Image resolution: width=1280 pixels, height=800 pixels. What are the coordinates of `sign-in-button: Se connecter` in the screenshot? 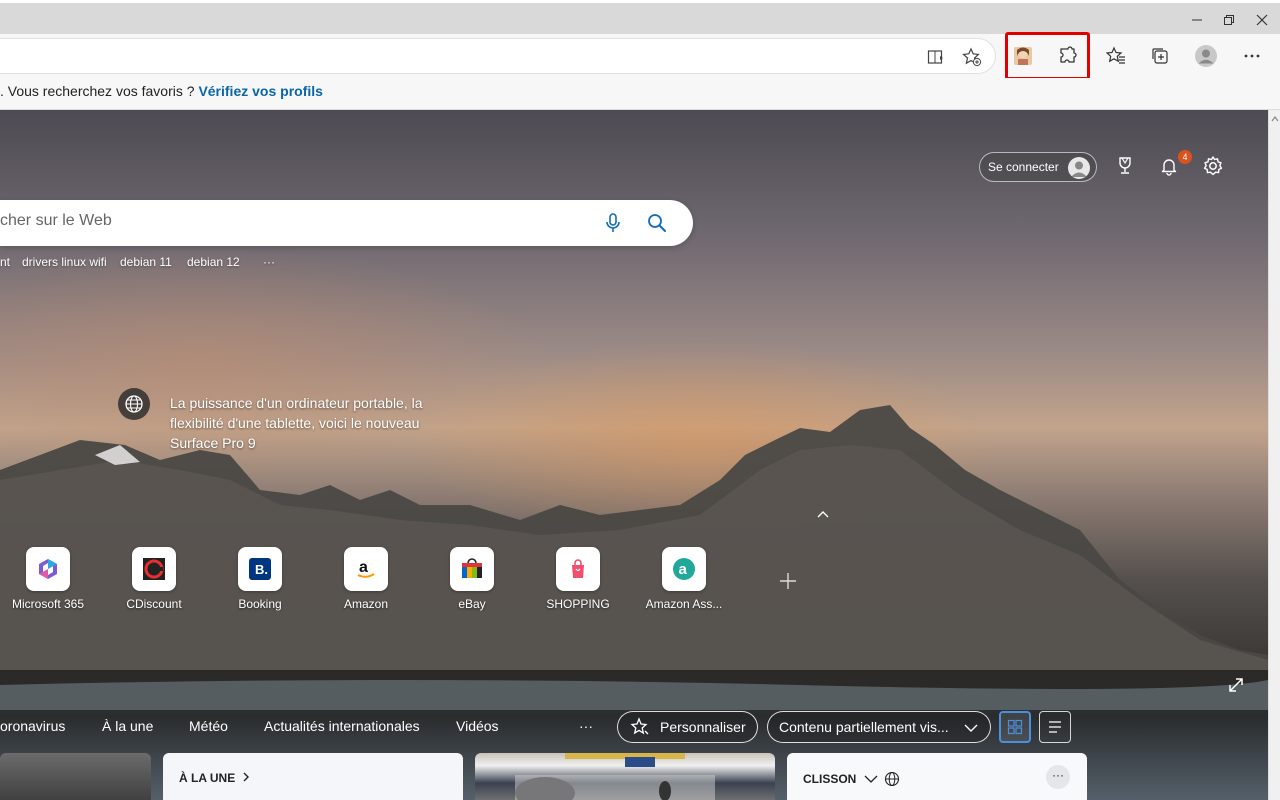 It's located at (1038, 167).